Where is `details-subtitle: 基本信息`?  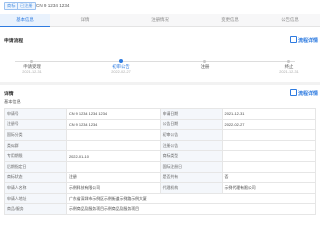 details-subtitle: 基本信息 is located at coordinates (12, 101).